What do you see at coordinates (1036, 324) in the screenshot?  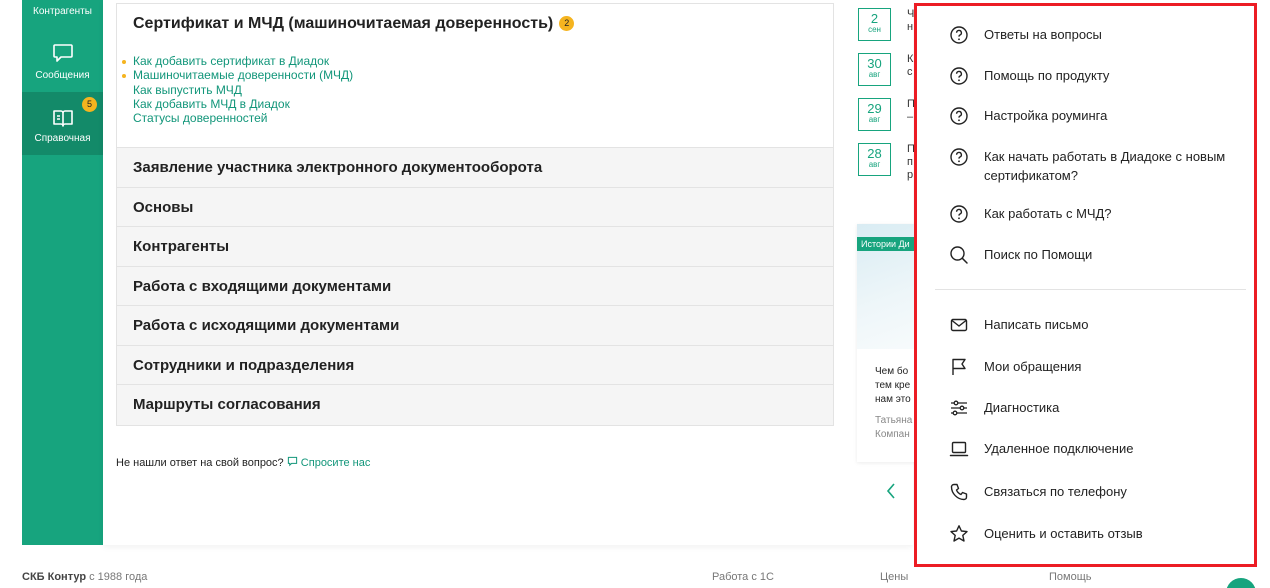 I see `help-item-label: Написать письмо` at bounding box center [1036, 324].